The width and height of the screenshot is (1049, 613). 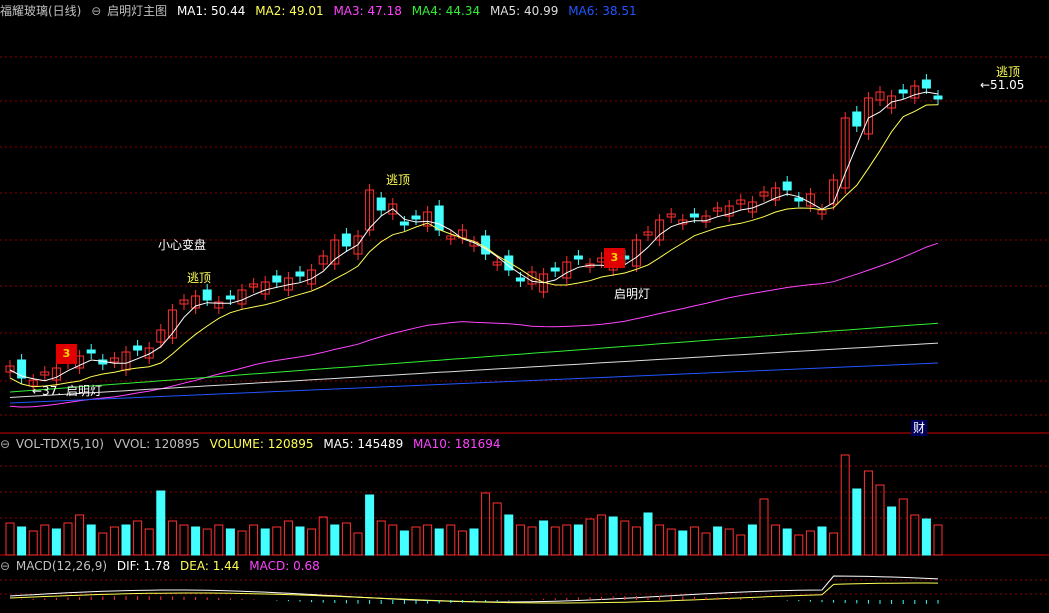 What do you see at coordinates (47, 391) in the screenshot?
I see `low-price-marker: ←37.` at bounding box center [47, 391].